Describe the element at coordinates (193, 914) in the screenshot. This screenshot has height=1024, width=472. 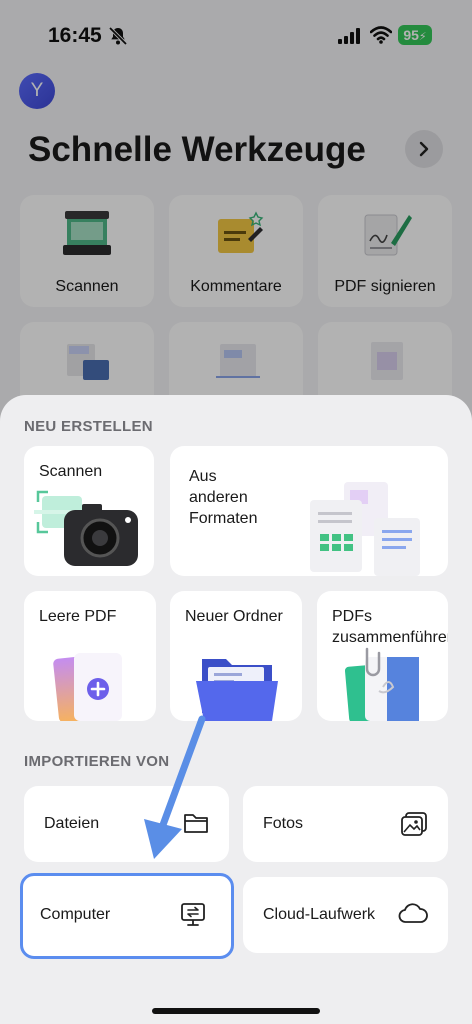
I see `computer-transfer-icon` at that location.